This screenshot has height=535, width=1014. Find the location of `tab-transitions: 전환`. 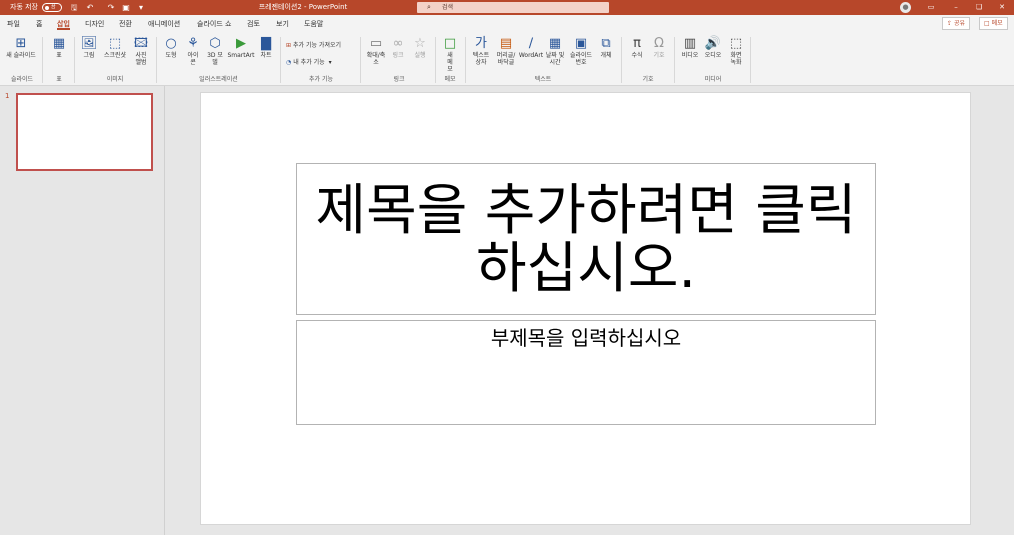

tab-transitions: 전환 is located at coordinates (125, 24).